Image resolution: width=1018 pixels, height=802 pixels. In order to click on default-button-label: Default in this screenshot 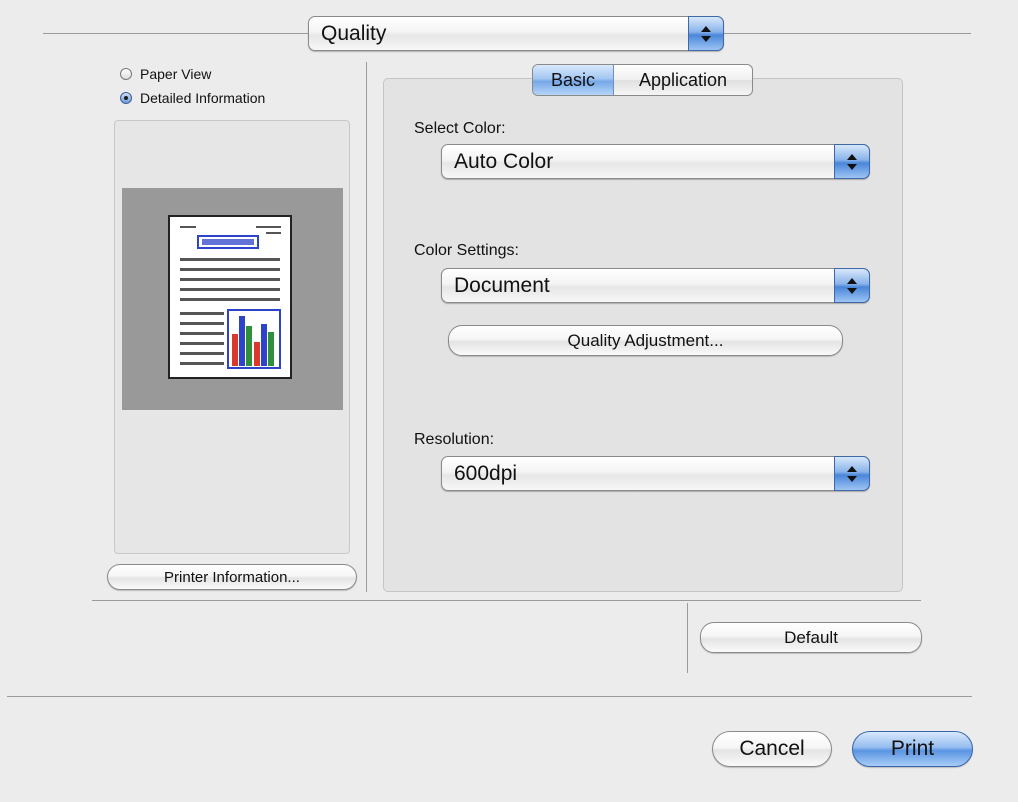, I will do `click(811, 637)`.